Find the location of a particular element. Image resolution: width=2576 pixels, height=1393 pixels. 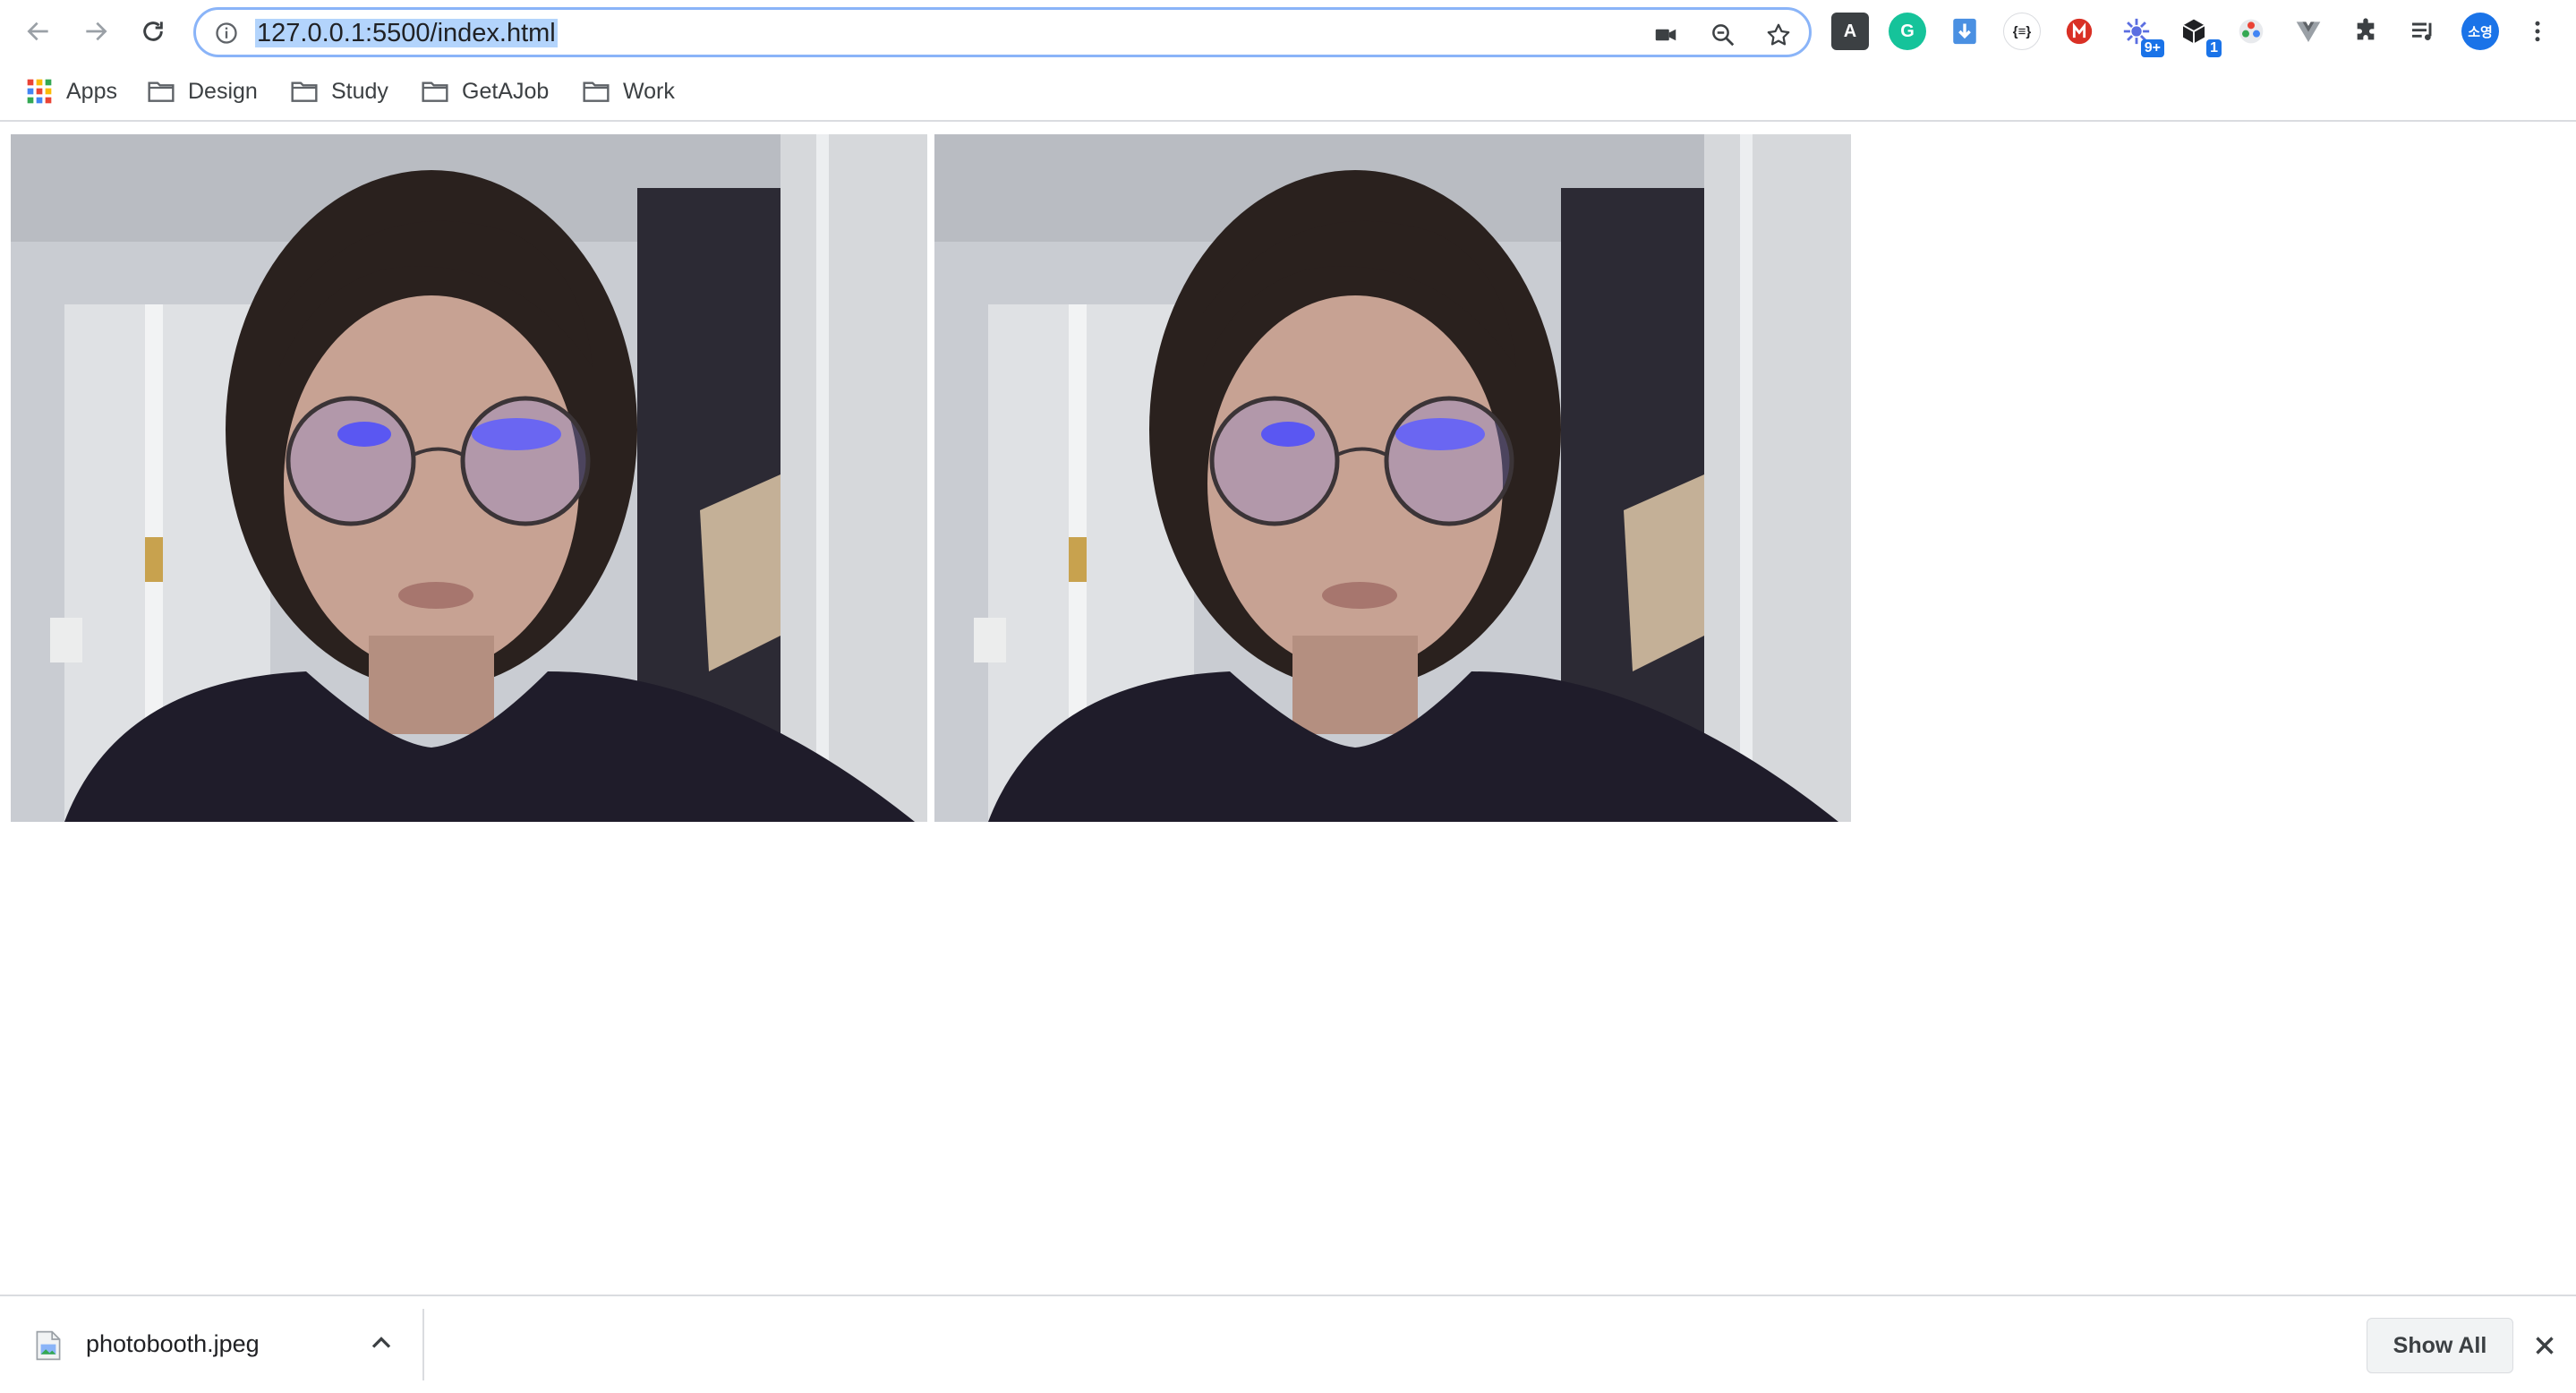

show-all-button: Show All is located at coordinates (2440, 1345).